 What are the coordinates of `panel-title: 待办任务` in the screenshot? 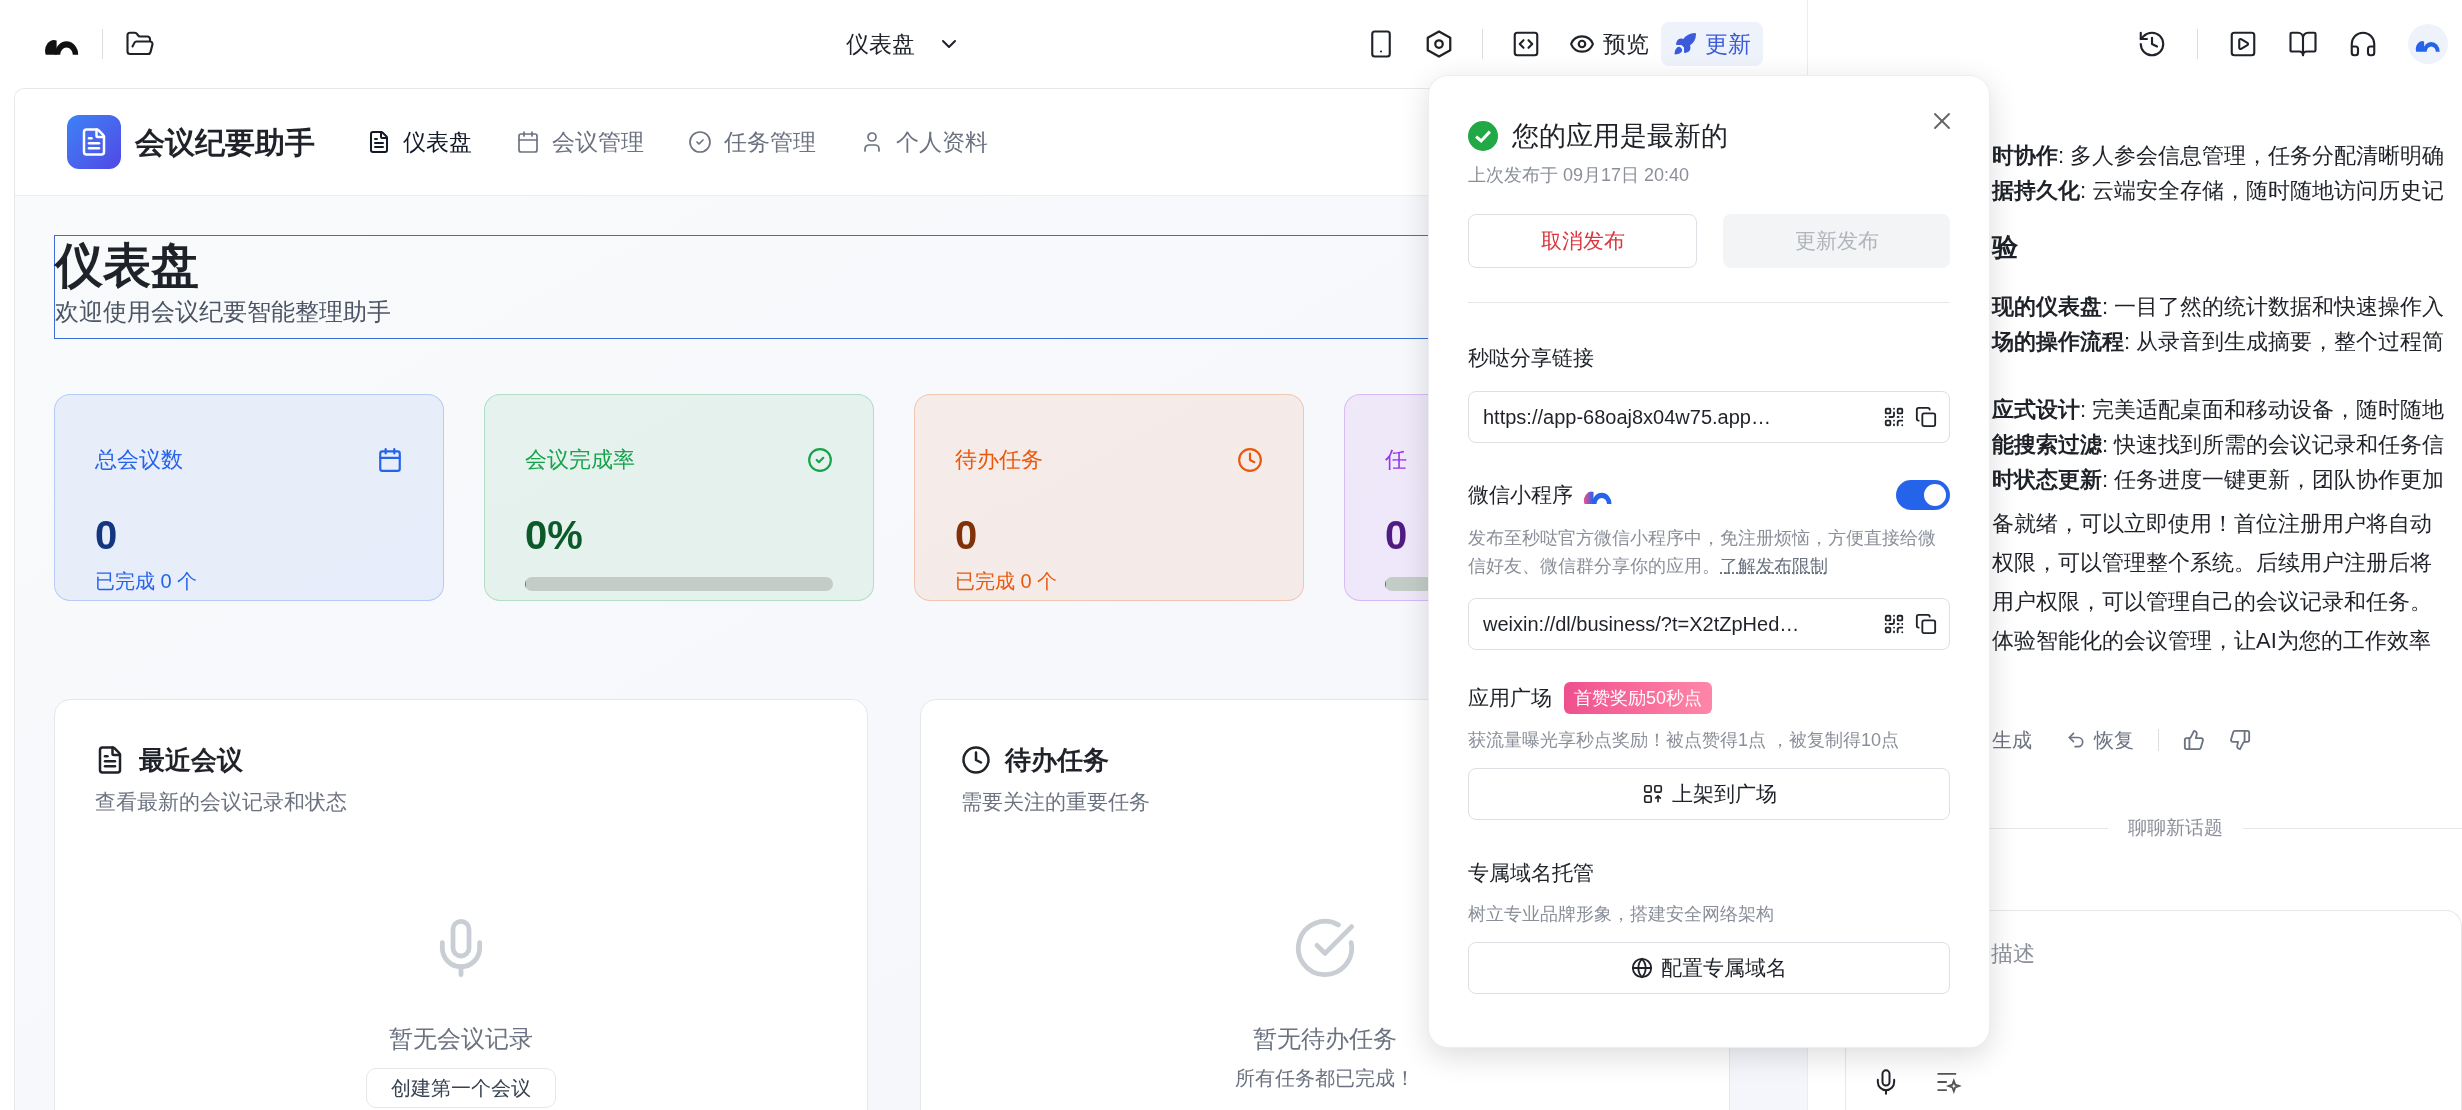 It's located at (1057, 760).